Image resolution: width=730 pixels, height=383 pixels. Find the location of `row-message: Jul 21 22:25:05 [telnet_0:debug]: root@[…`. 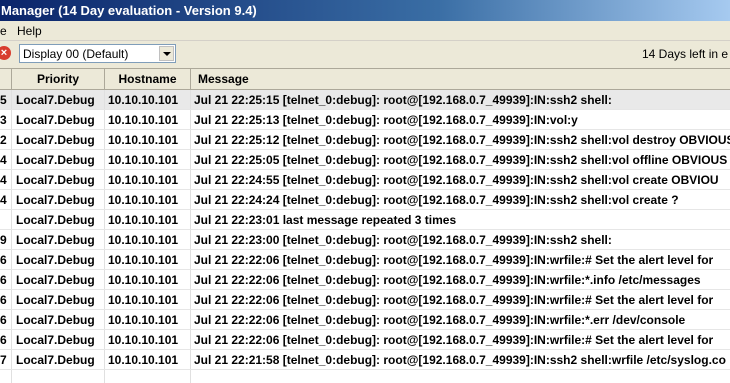

row-message: Jul 21 22:25:05 [telnet_0:debug]: root@[… is located at coordinates (460, 159).